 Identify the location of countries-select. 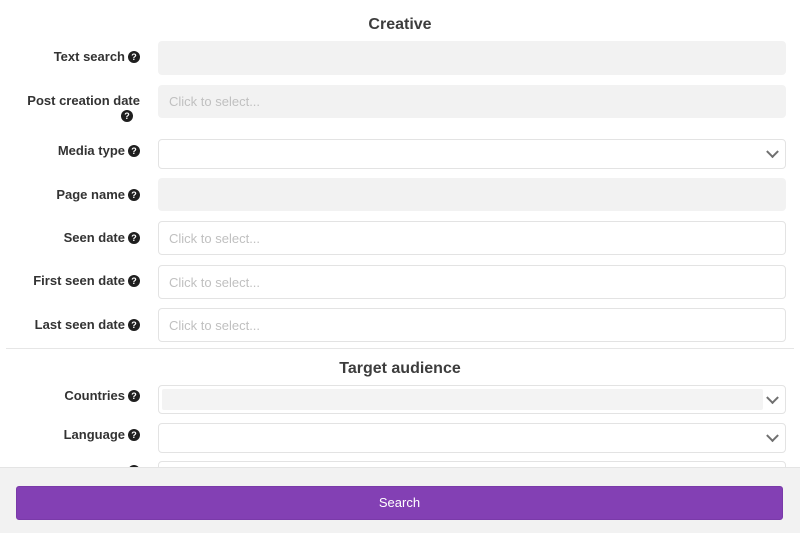
(472, 399).